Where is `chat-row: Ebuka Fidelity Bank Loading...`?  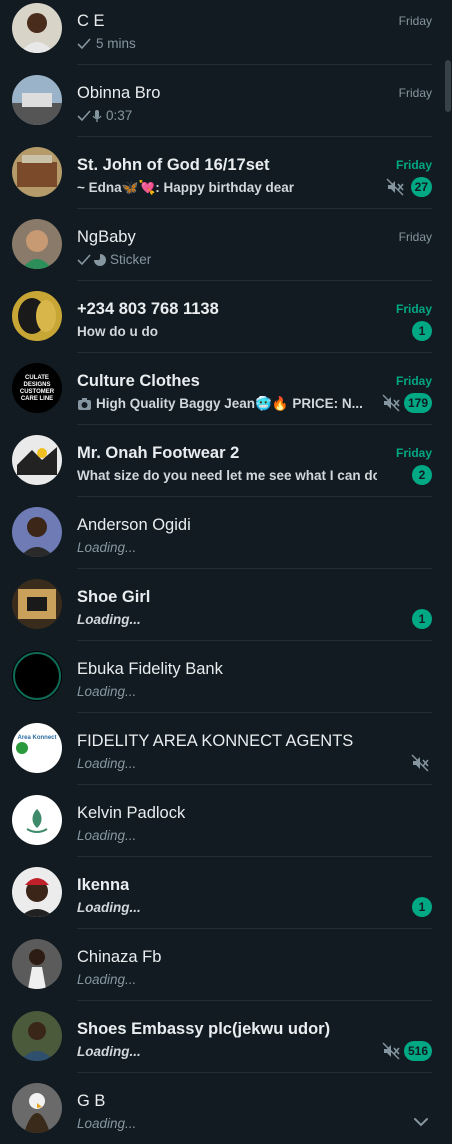
chat-row: Ebuka Fidelity Bank Loading... is located at coordinates (223, 676).